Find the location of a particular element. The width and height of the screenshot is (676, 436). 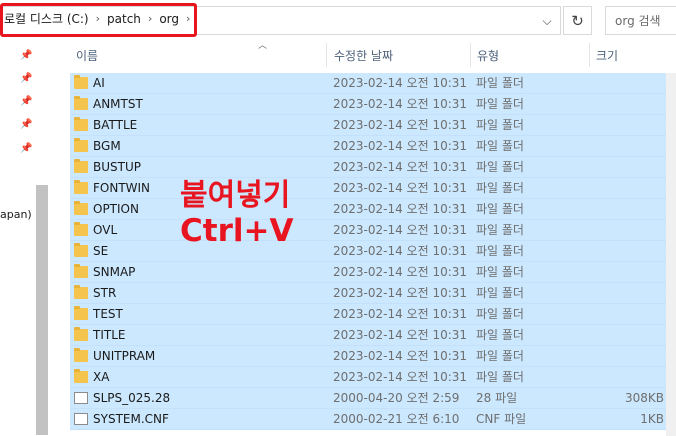

file-name: SLPS_025.28 is located at coordinates (132, 398).